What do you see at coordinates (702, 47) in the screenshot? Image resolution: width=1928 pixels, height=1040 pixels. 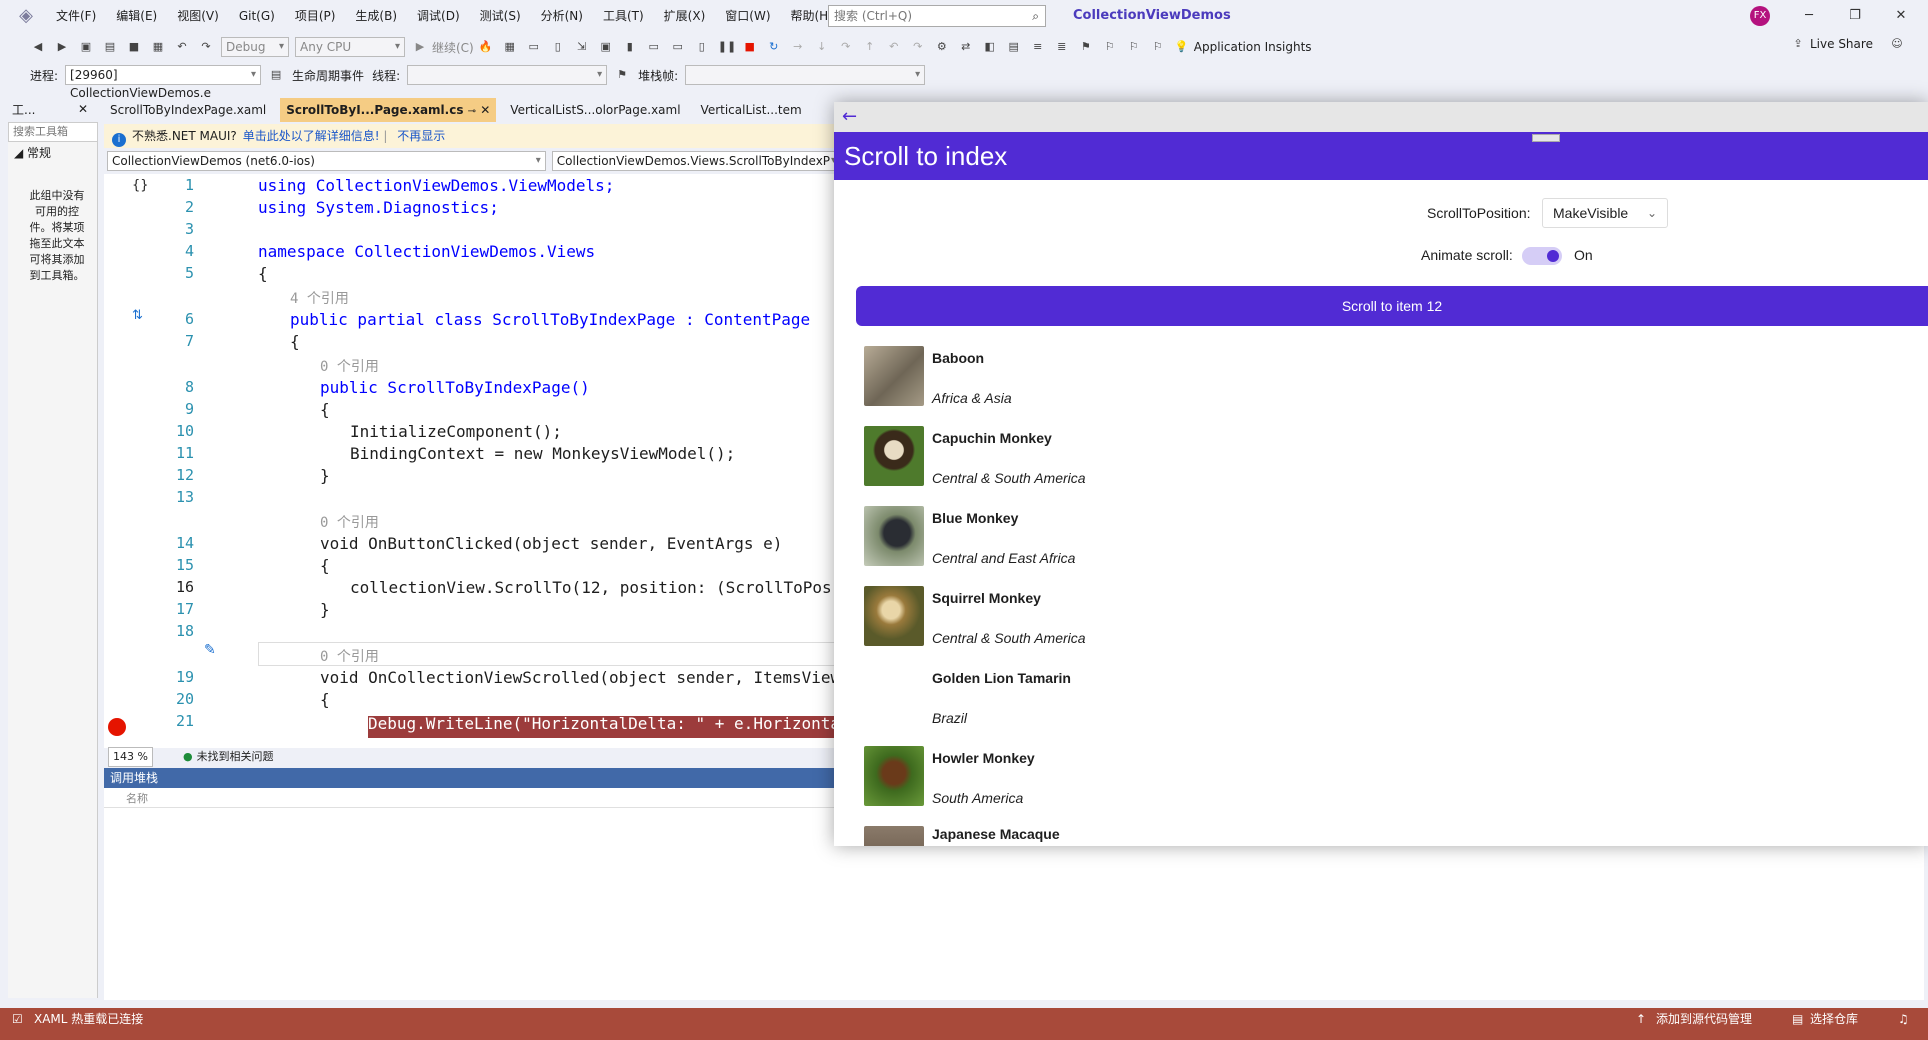 I see `tablet-icon: ▯` at bounding box center [702, 47].